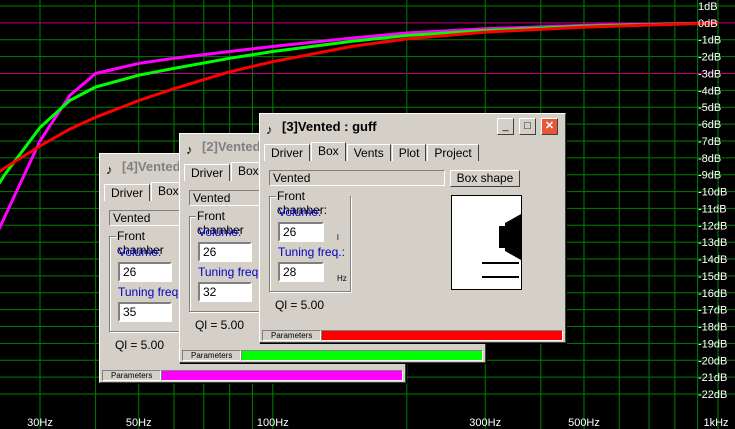  Describe the element at coordinates (513, 237) in the screenshot. I see `driver-cone` at that location.